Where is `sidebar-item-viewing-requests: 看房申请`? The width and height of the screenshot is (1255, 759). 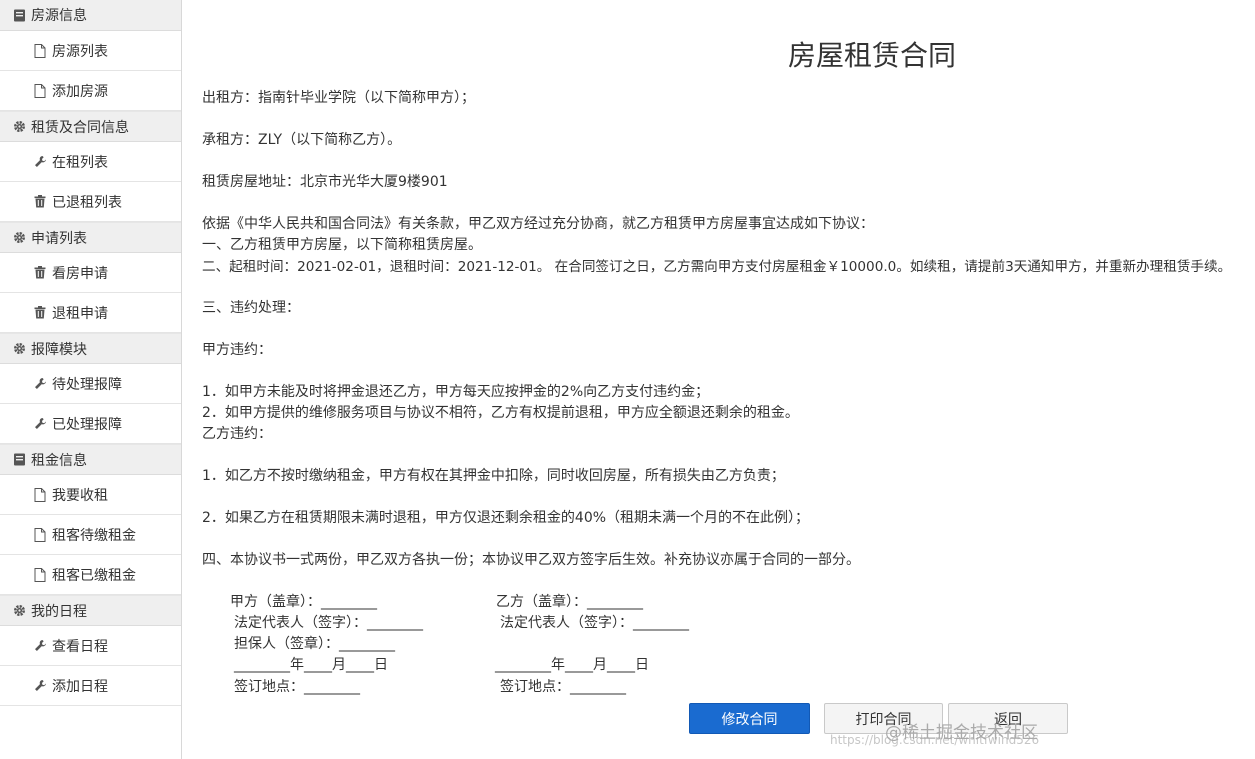
sidebar-item-viewing-requests: 看房申请 is located at coordinates (90, 273).